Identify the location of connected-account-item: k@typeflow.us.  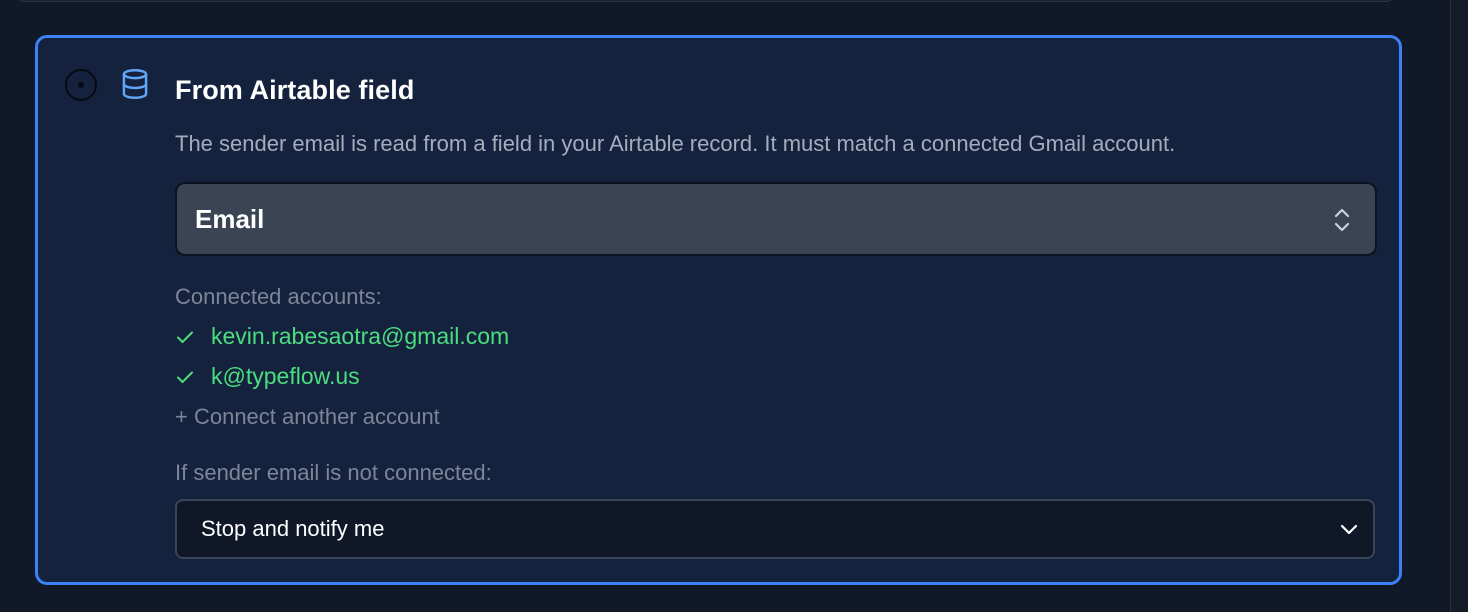
(267, 376).